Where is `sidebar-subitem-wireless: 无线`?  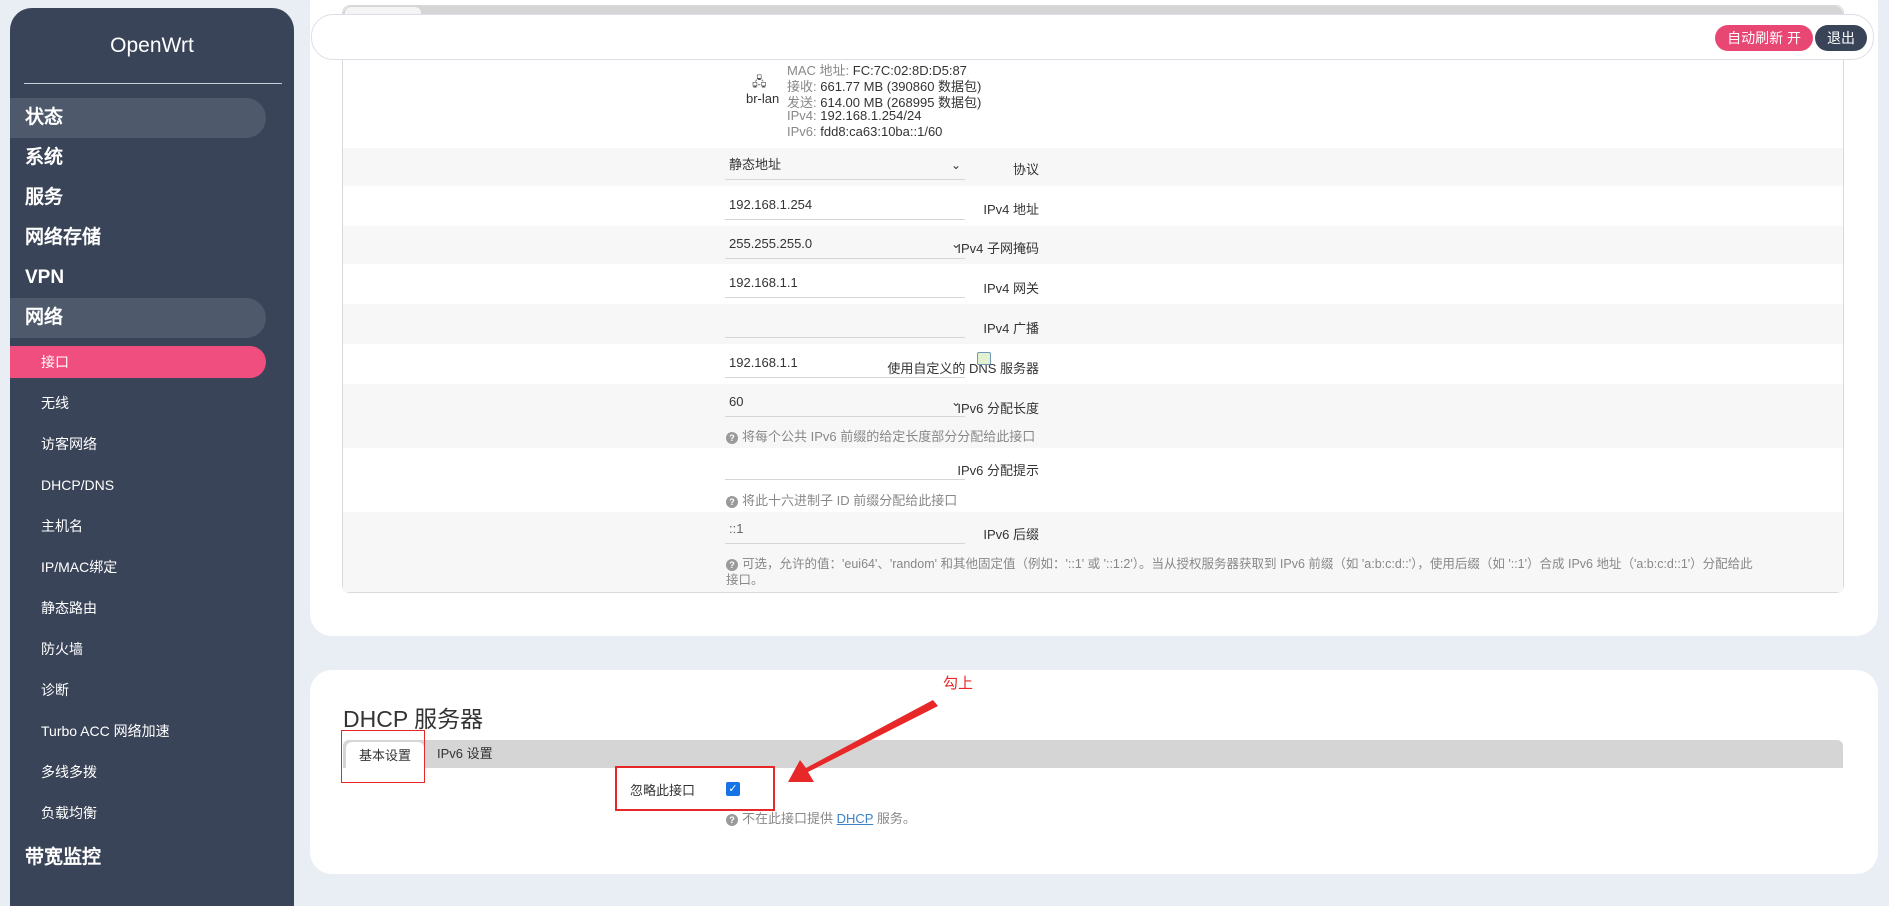 sidebar-subitem-wireless: 无线 is located at coordinates (138, 403).